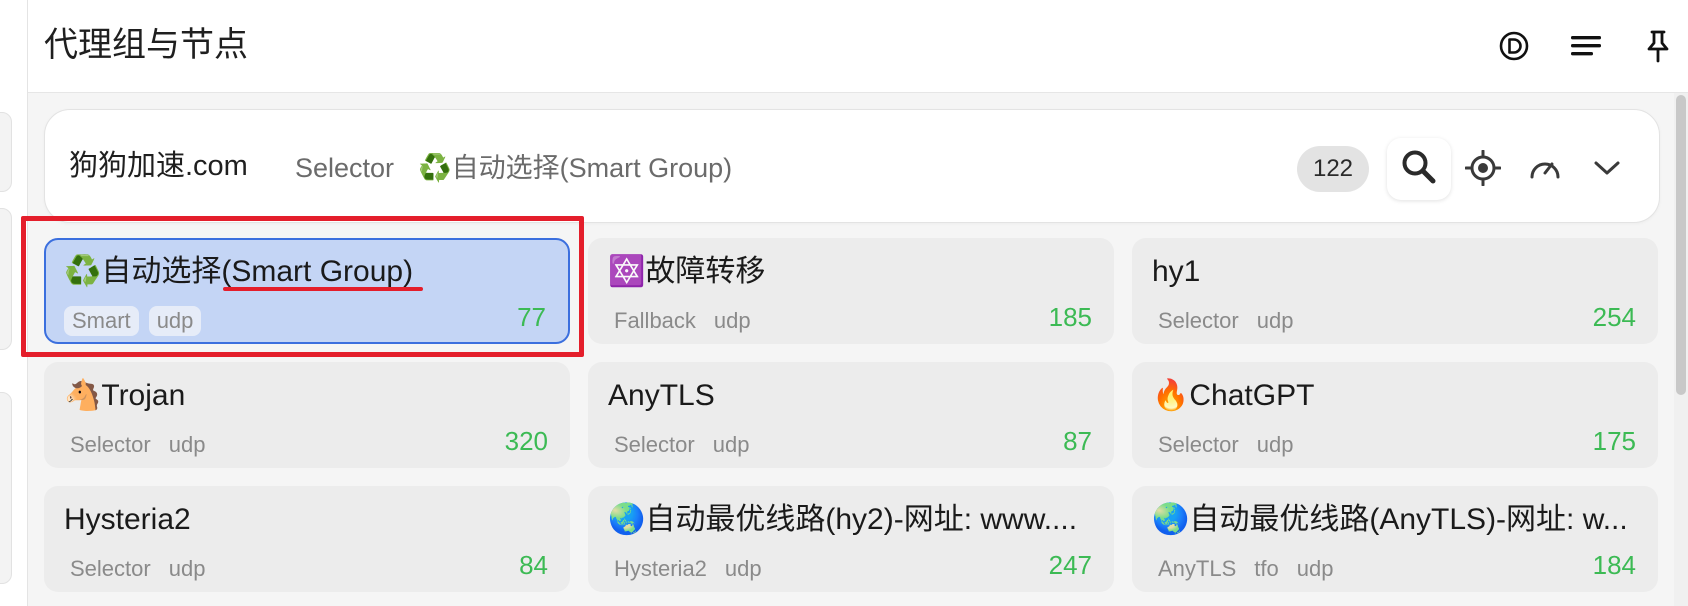 The image size is (1688, 606). What do you see at coordinates (627, 271) in the screenshot?
I see `star-of-david-icon: 🔯` at bounding box center [627, 271].